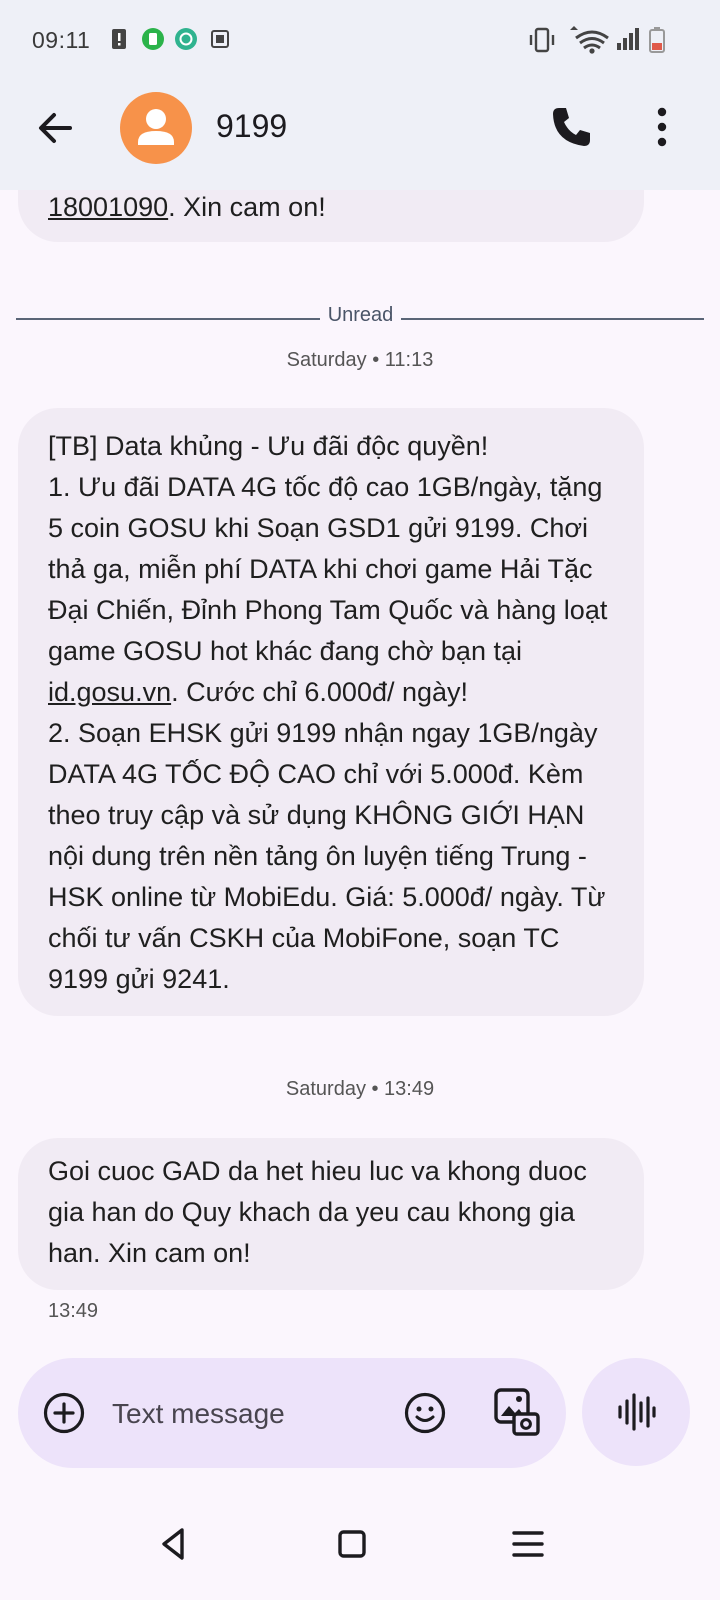 The width and height of the screenshot is (720, 1600). Describe the element at coordinates (360, 360) in the screenshot. I see `message-timestamp: Saturday • 11:13` at that location.